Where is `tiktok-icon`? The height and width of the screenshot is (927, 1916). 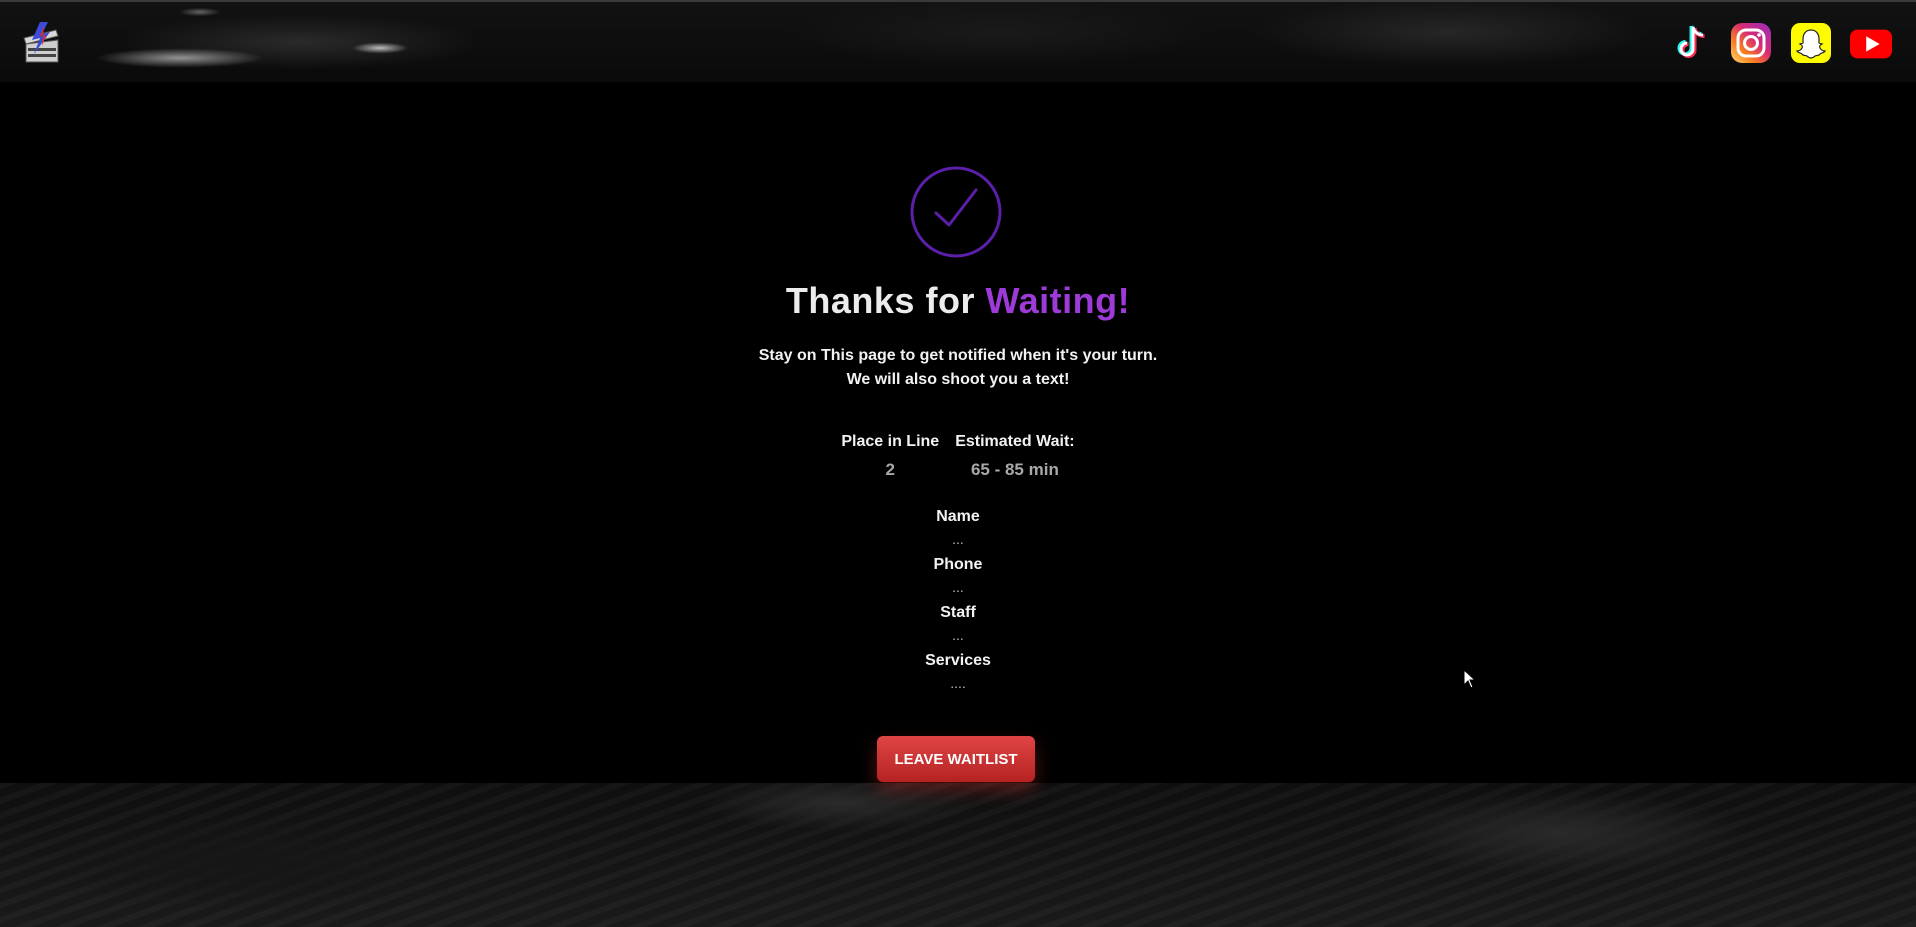 tiktok-icon is located at coordinates (1691, 43).